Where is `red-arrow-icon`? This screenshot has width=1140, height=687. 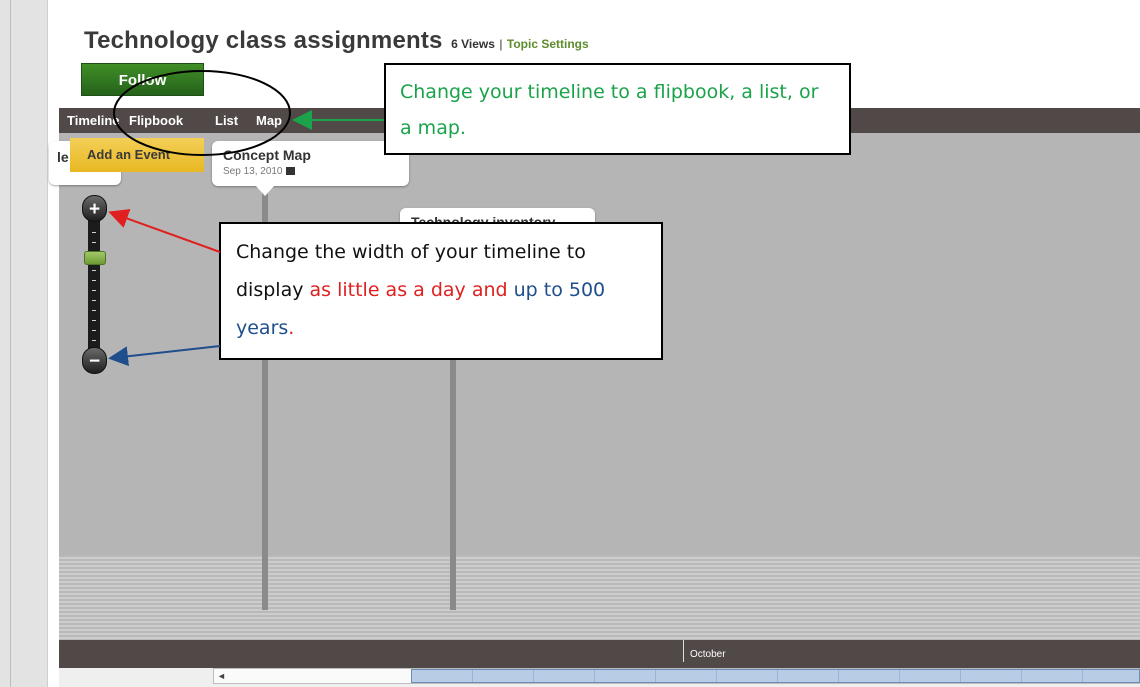 red-arrow-icon is located at coordinates (164, 231).